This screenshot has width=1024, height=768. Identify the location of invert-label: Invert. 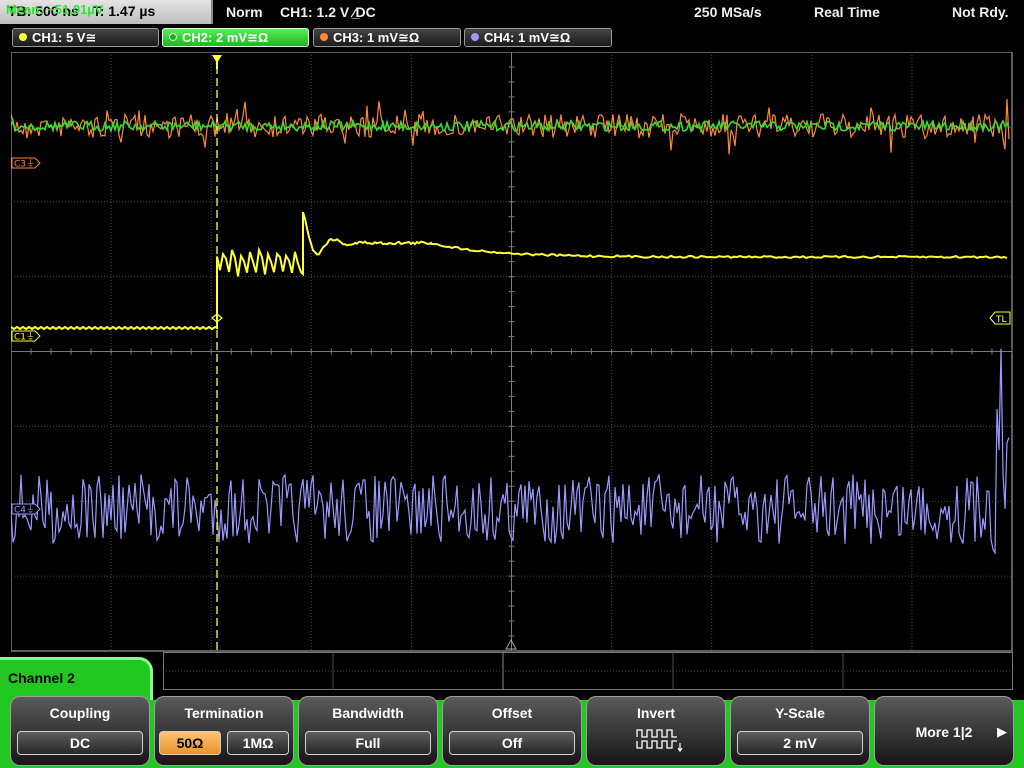
(656, 713).